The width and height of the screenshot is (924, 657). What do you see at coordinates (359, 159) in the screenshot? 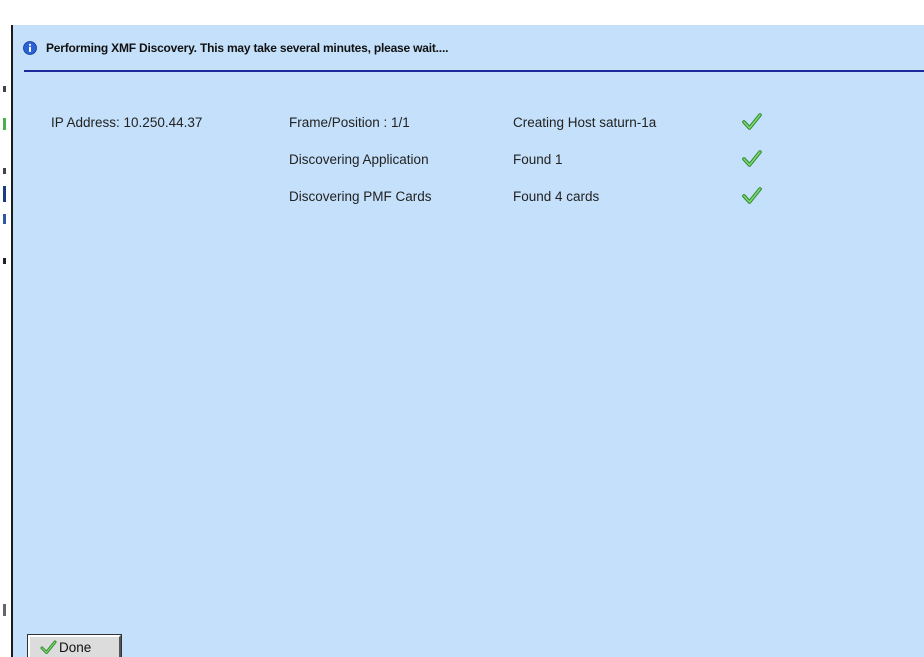
I see `step-label: Discovering Application` at bounding box center [359, 159].